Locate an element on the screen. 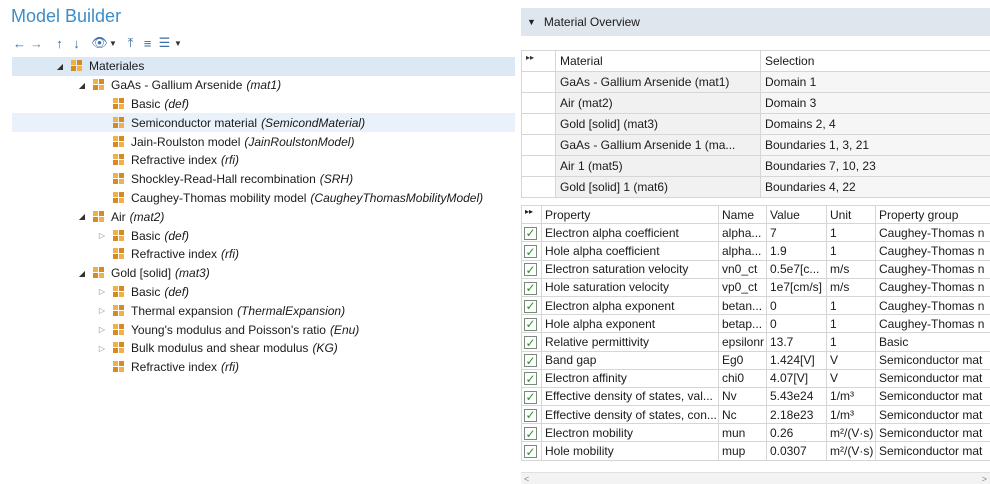 The width and height of the screenshot is (990, 484). material-overview-header: ▼ Material Overview is located at coordinates (755, 22).